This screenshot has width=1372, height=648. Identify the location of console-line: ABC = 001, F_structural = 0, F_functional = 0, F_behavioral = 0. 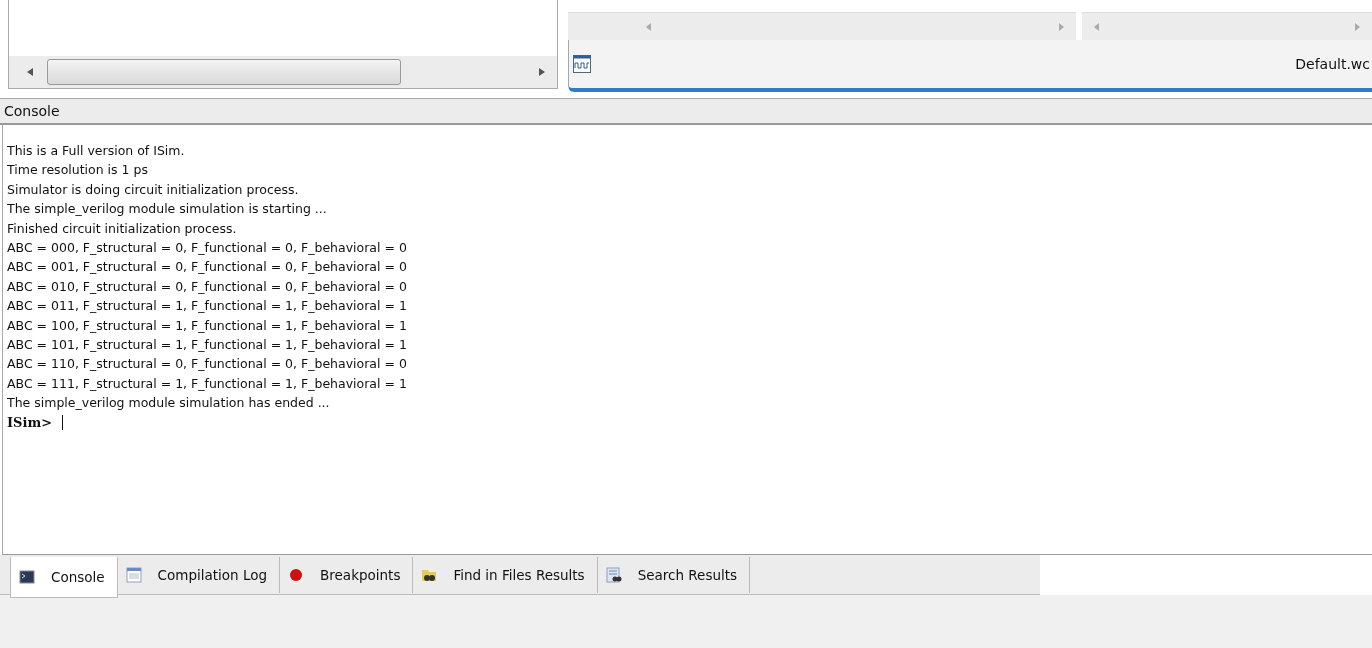
(207, 267).